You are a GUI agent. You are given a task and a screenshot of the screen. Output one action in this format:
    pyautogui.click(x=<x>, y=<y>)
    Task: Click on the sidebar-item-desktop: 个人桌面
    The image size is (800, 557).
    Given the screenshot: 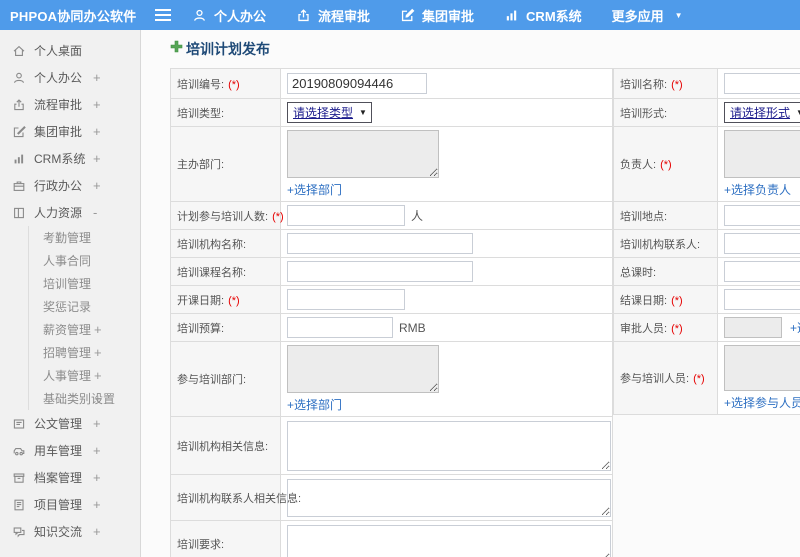 What is the action you would take?
    pyautogui.click(x=70, y=50)
    